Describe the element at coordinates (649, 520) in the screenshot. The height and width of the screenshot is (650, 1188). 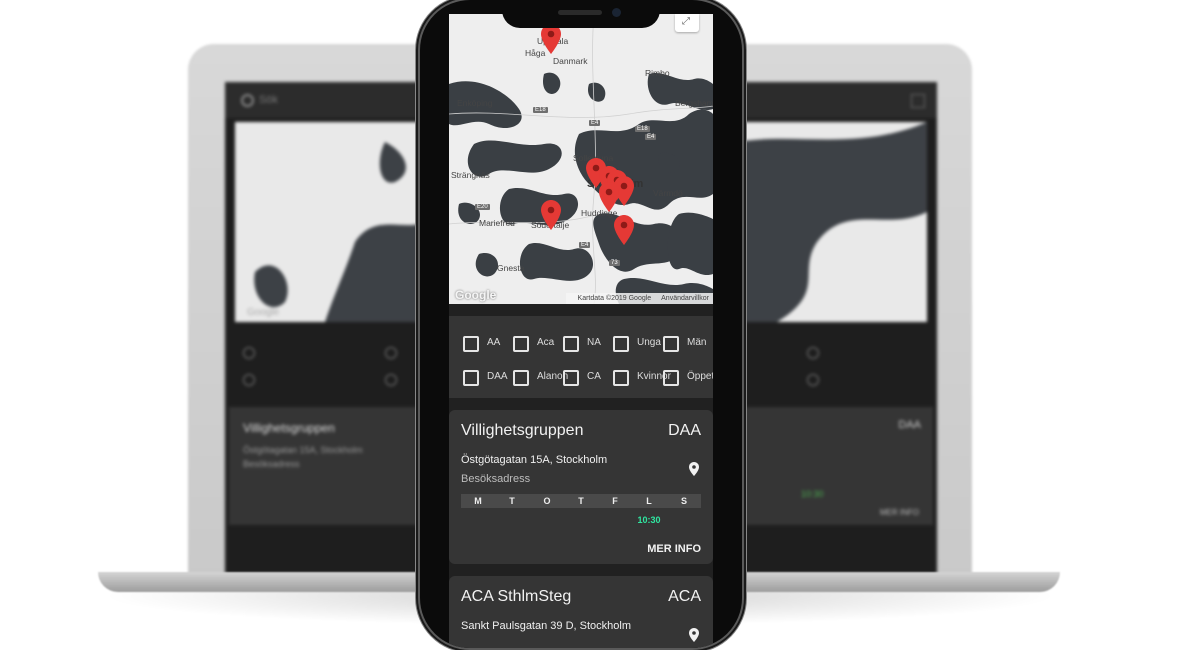
I see `meeting-time: 10:30` at that location.